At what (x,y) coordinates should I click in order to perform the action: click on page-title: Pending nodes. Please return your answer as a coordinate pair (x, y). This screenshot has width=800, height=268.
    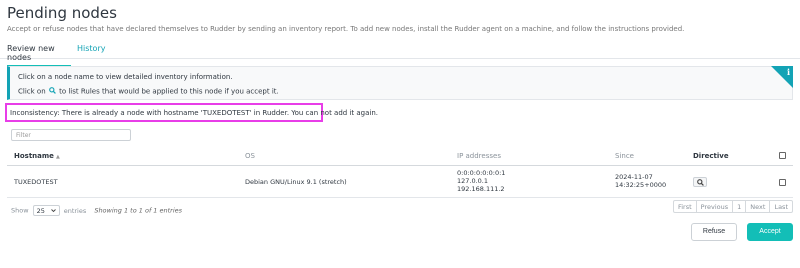
    Looking at the image, I should click on (62, 13).